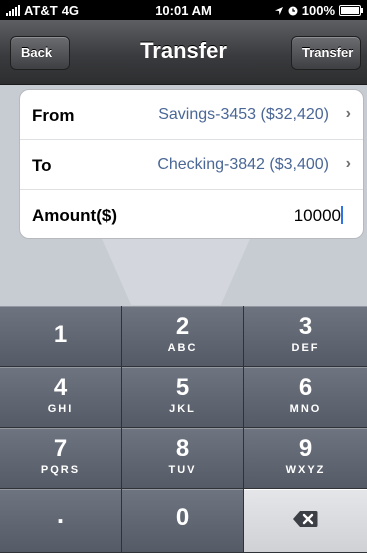 This screenshot has height=553, width=367. What do you see at coordinates (305, 387) in the screenshot?
I see `key-digit: 6` at bounding box center [305, 387].